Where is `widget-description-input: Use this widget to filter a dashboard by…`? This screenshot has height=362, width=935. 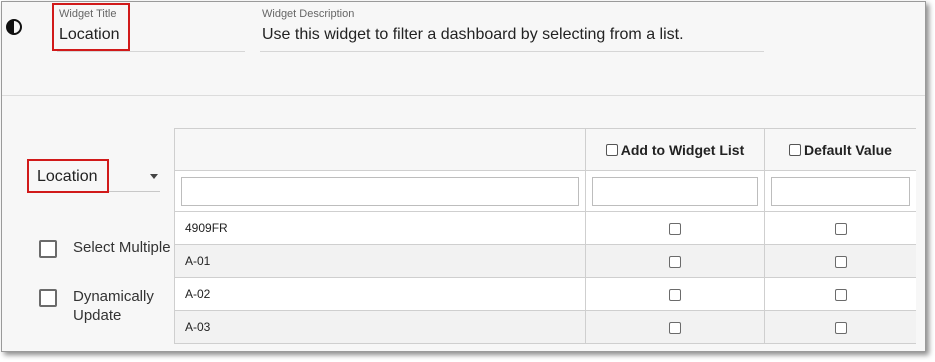
widget-description-input: Use this widget to filter a dashboard by… is located at coordinates (473, 35).